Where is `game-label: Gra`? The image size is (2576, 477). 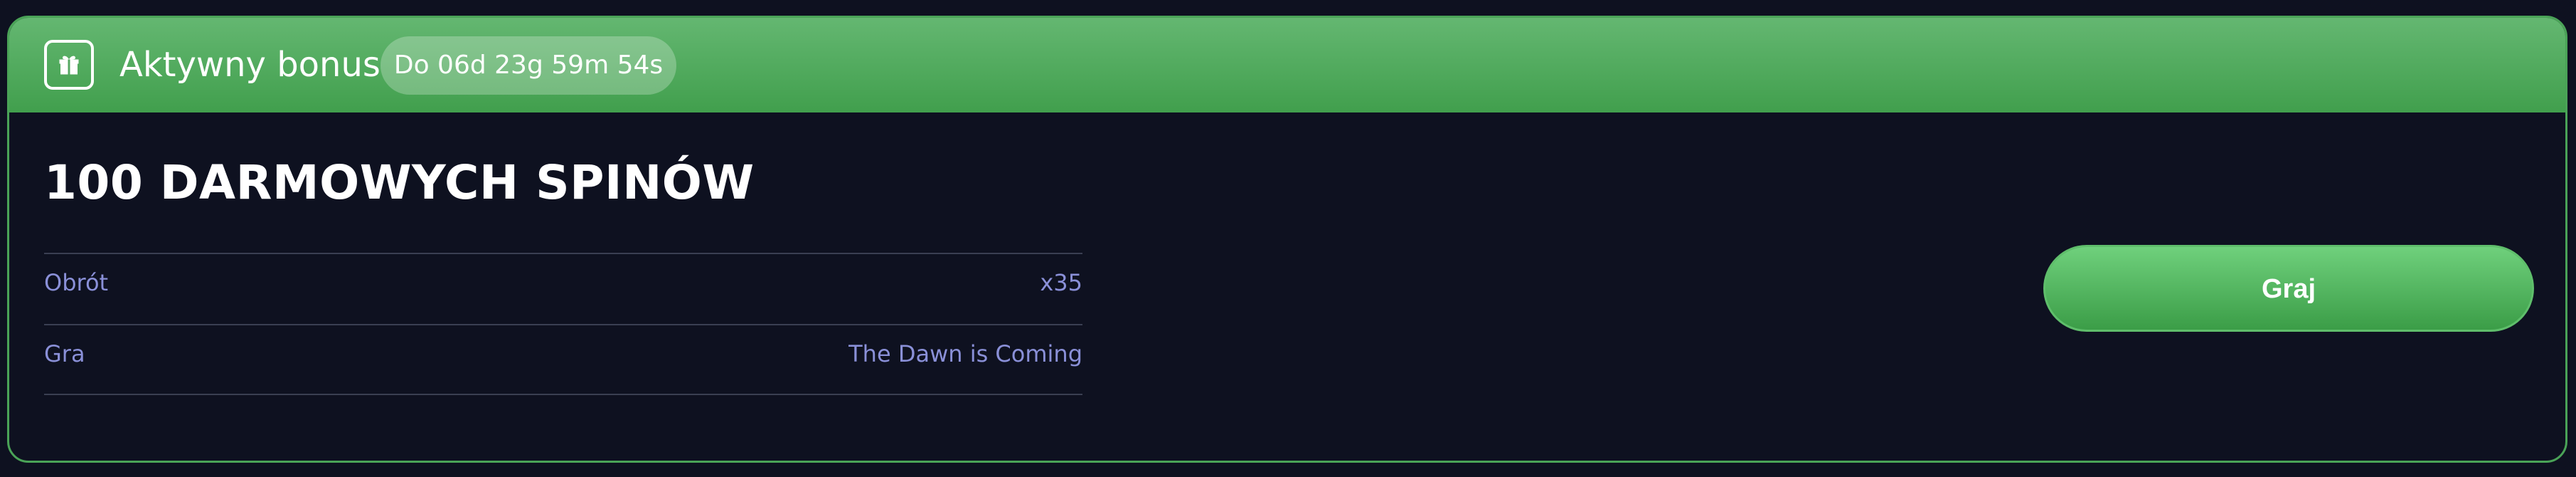 game-label: Gra is located at coordinates (64, 353).